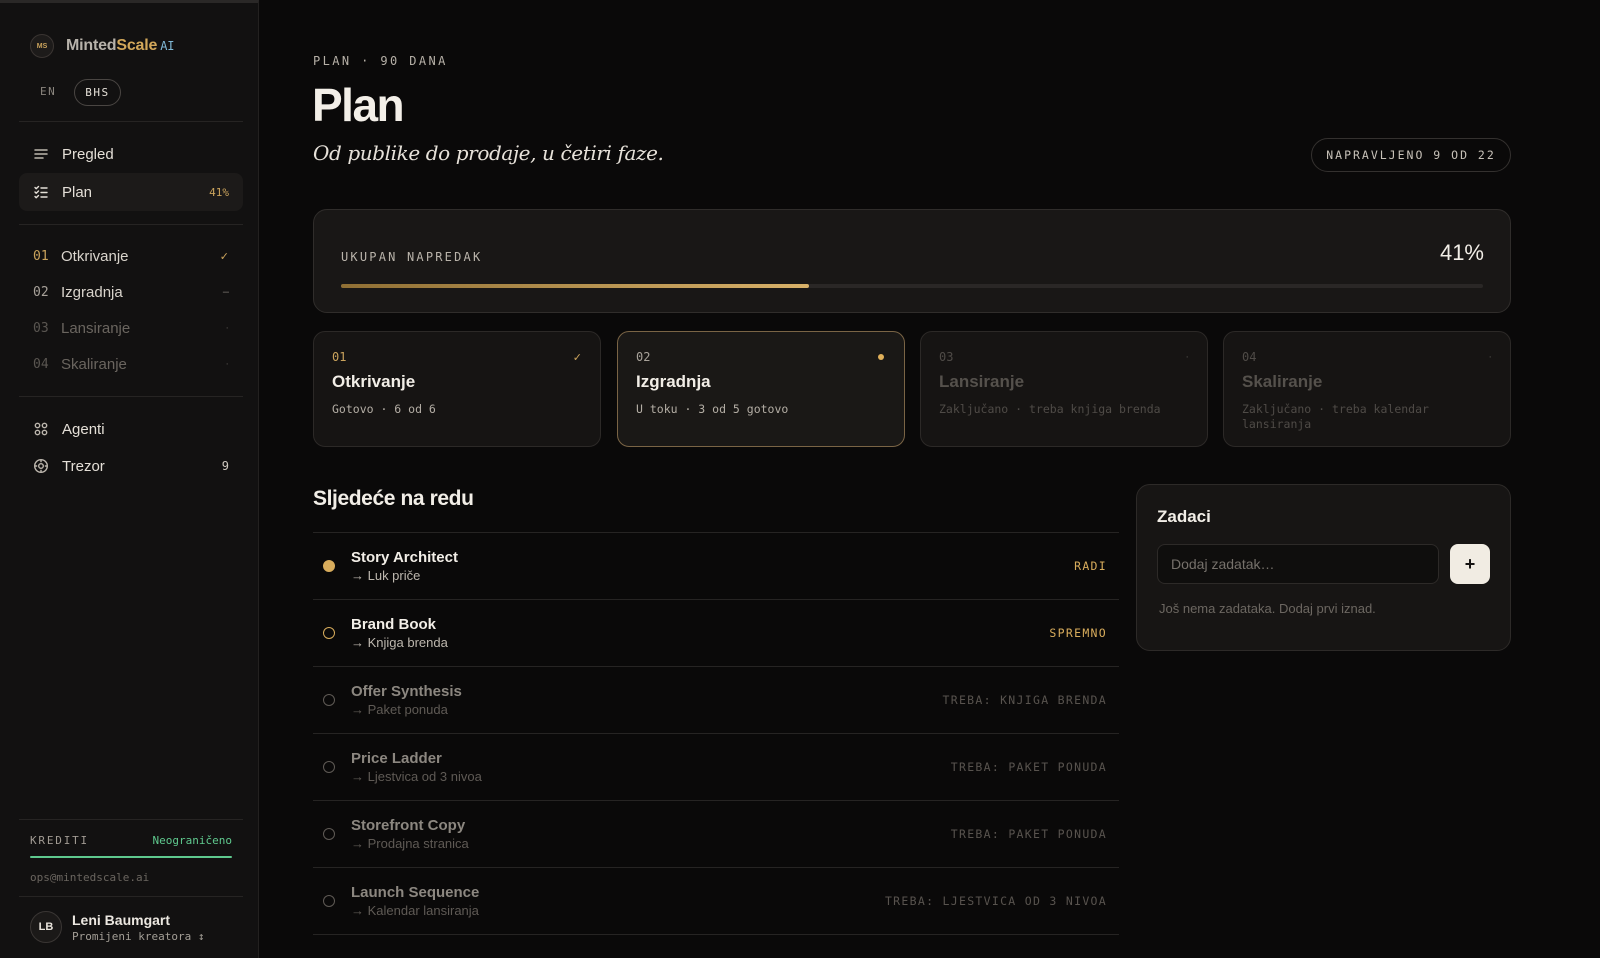 This screenshot has width=1600, height=958. I want to click on user-switcher: LB Leni Baumgart Promijeni kreatora ↕, so click(131, 919).